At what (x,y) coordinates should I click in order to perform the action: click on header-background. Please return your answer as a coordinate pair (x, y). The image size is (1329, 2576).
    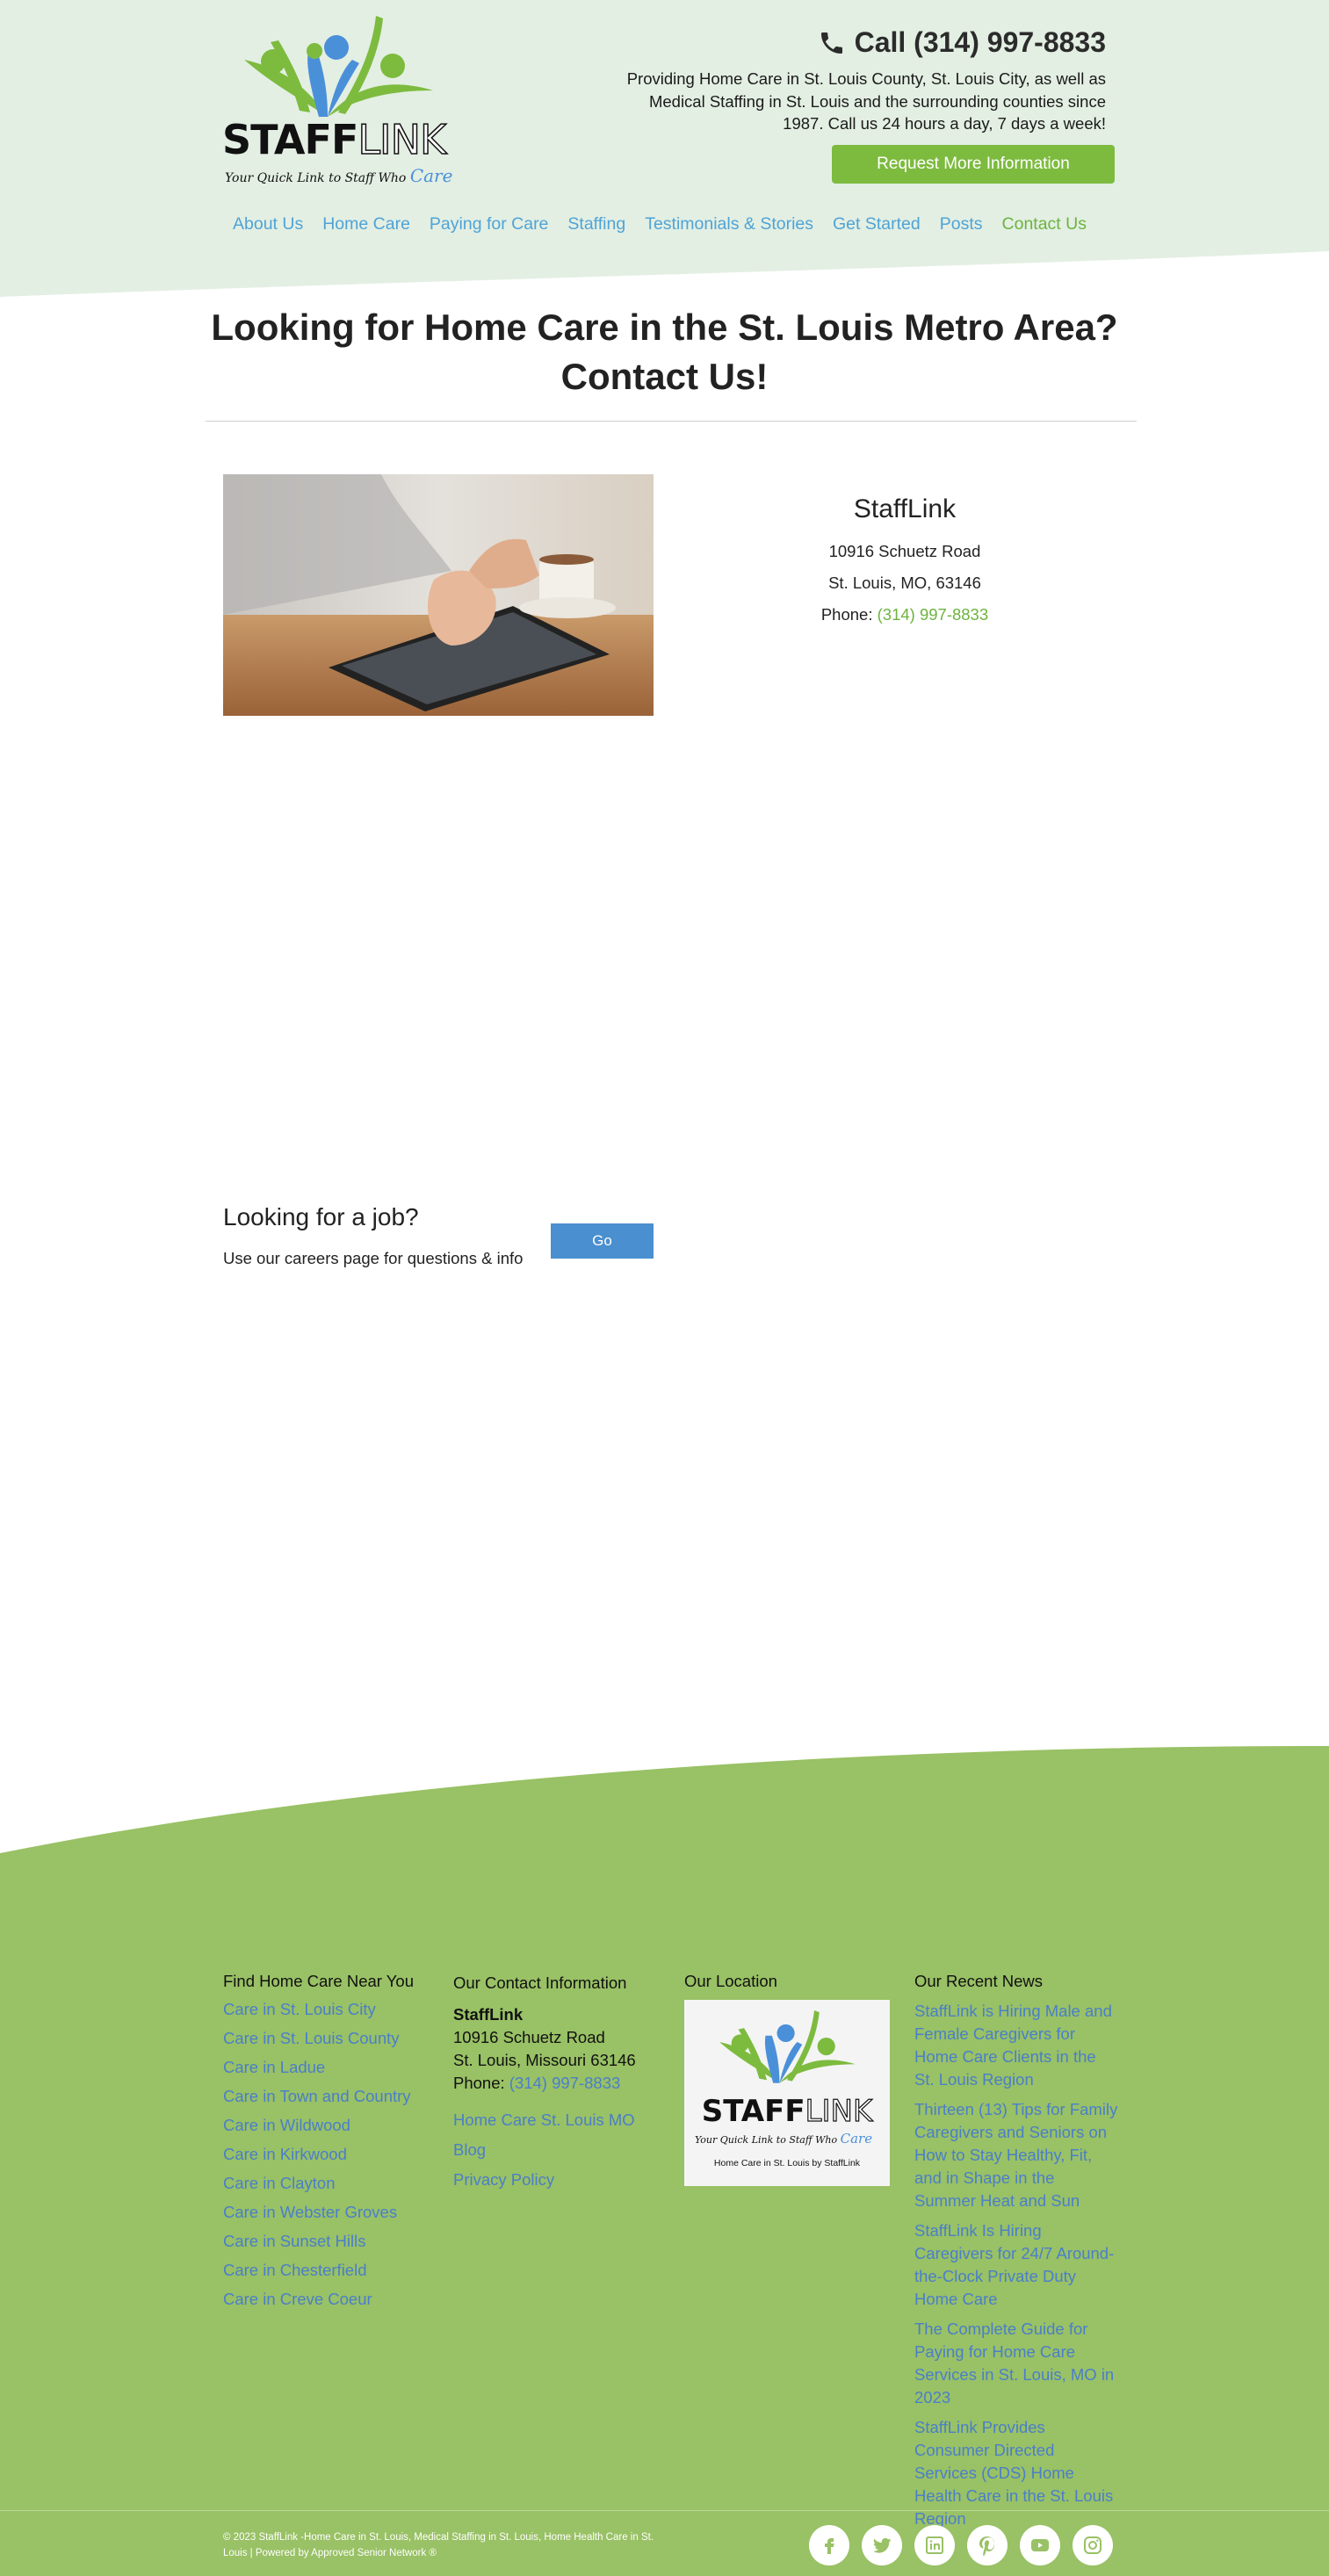
    Looking at the image, I should click on (664, 148).